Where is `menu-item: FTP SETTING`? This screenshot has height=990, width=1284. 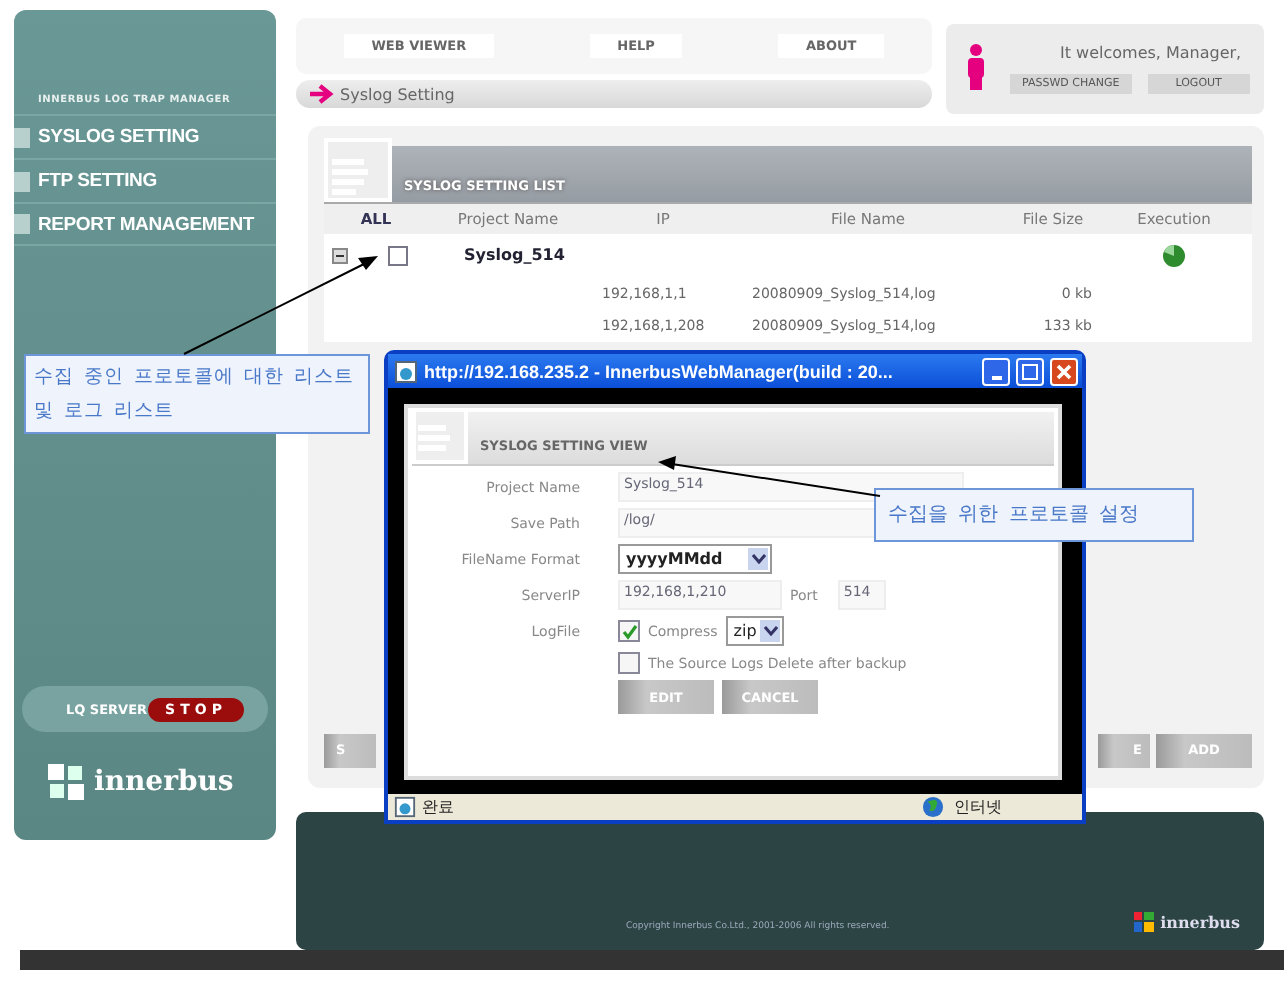
menu-item: FTP SETTING is located at coordinates (145, 180).